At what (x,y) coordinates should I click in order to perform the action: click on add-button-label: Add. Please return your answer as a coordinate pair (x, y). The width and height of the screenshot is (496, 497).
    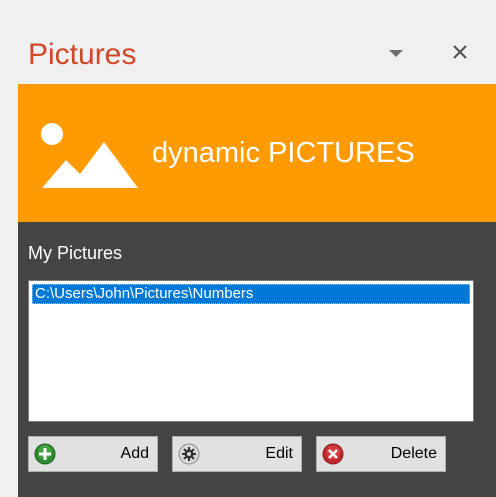
    Looking at the image, I should click on (134, 453).